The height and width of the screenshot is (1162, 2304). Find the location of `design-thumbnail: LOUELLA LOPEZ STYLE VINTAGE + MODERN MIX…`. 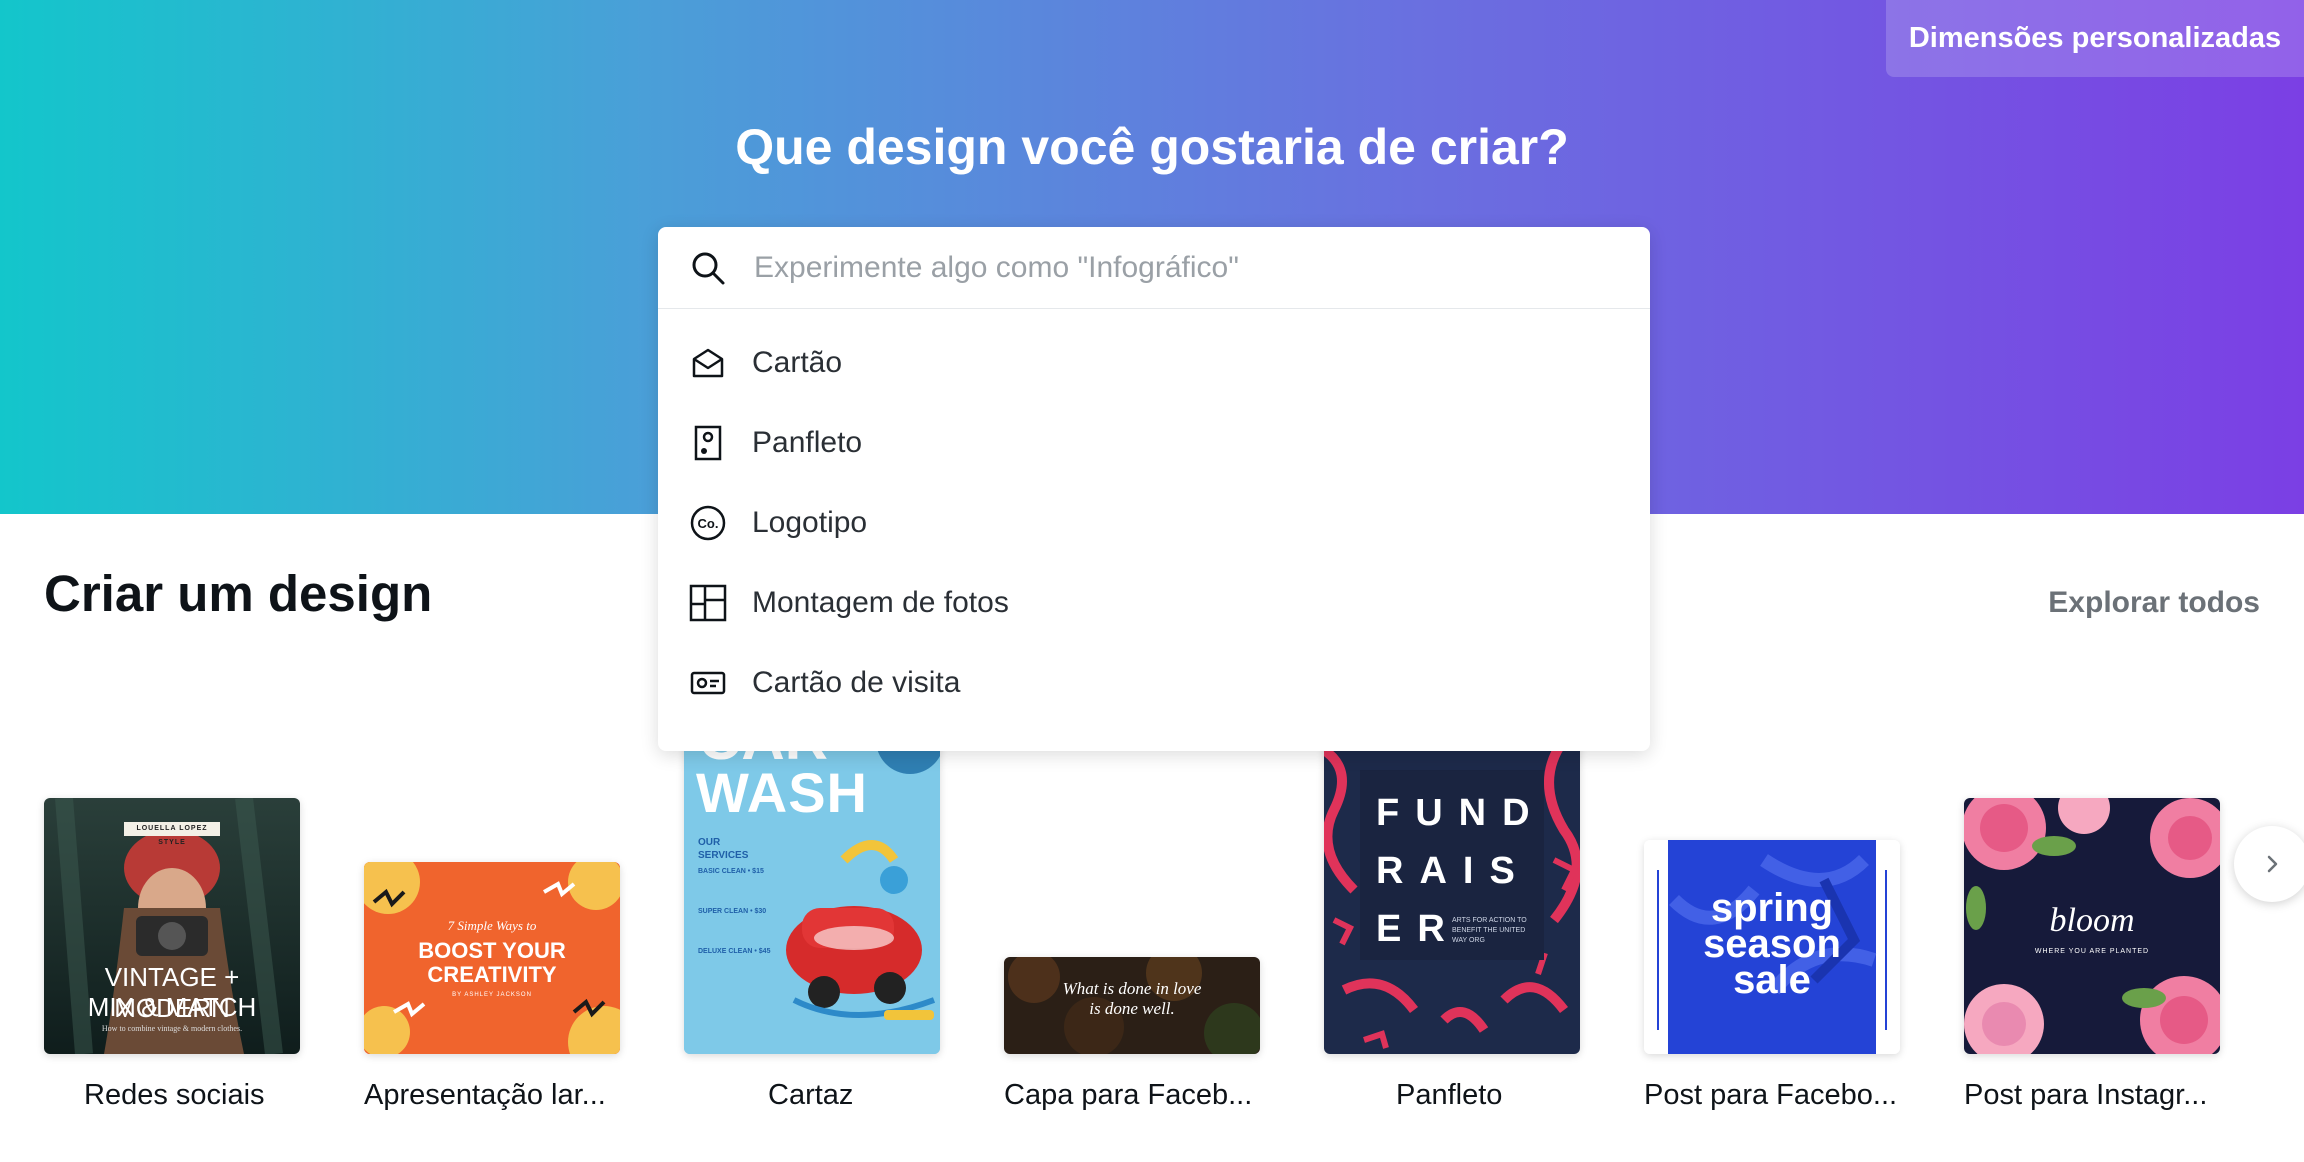

design-thumbnail: LOUELLA LOPEZ STYLE VINTAGE + MODERN MIX… is located at coordinates (172, 926).